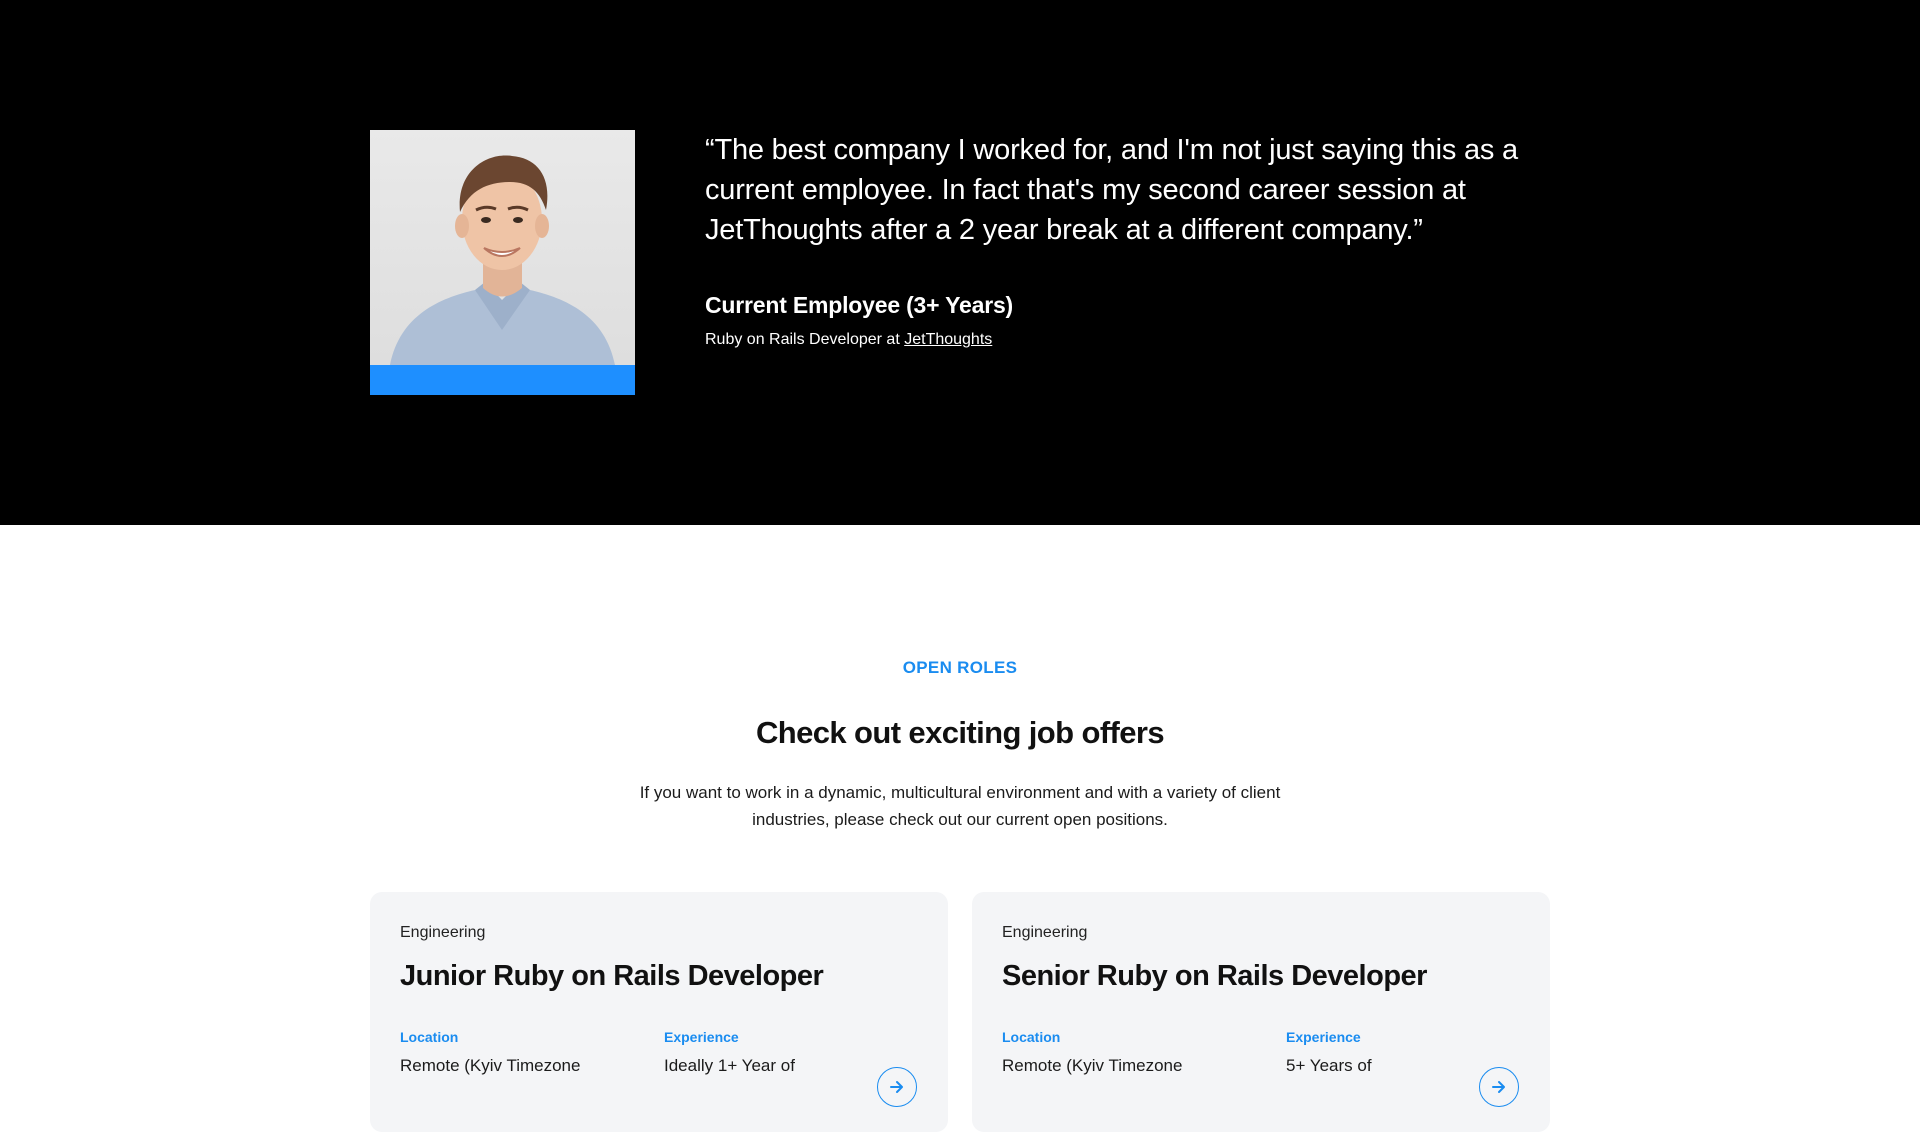 Image resolution: width=1920 pixels, height=1132 pixels. I want to click on testimonial-author-role: Ruby on Rails Developer at JetThoughts, so click(848, 340).